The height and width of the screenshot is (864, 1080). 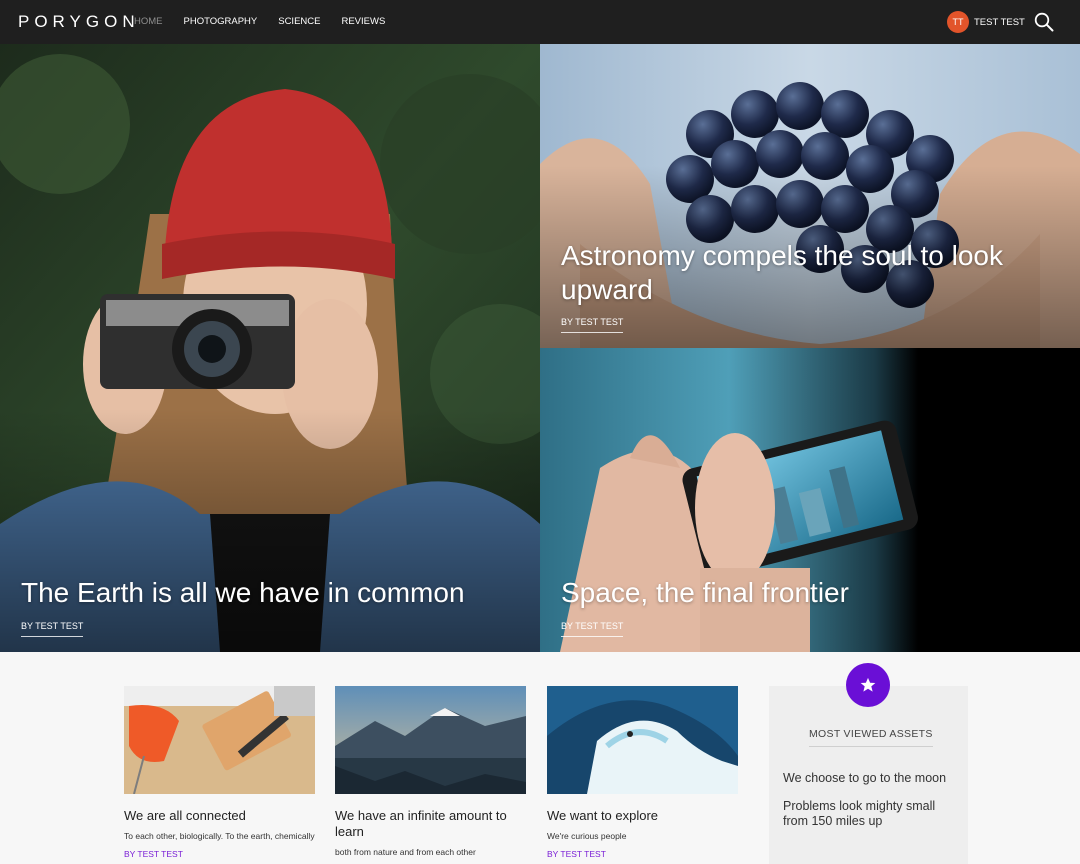 I want to click on hero-astronomy-byline: BY TEST TEST, so click(x=592, y=325).